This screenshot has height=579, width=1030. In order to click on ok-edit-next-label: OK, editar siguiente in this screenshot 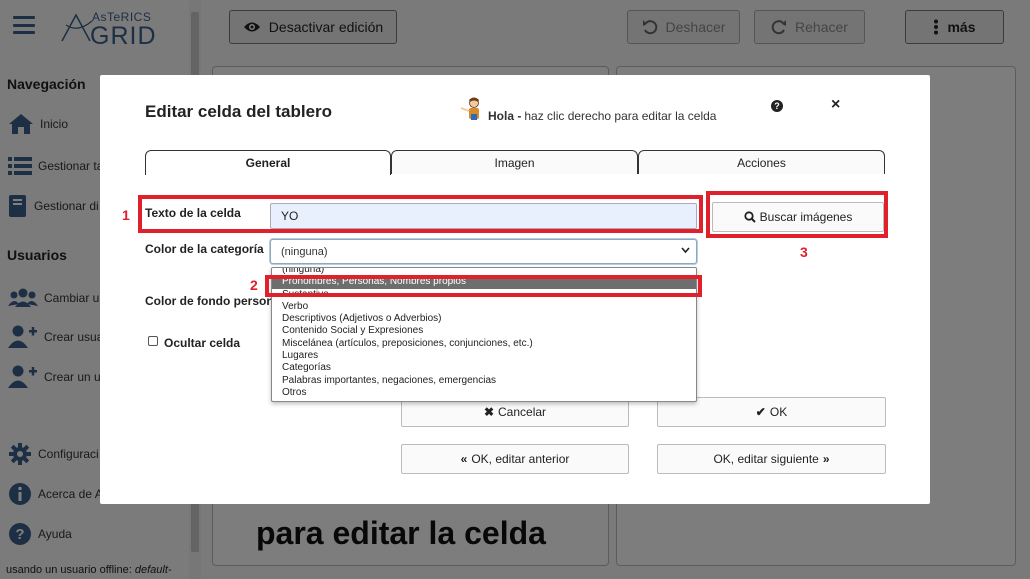, I will do `click(766, 459)`.